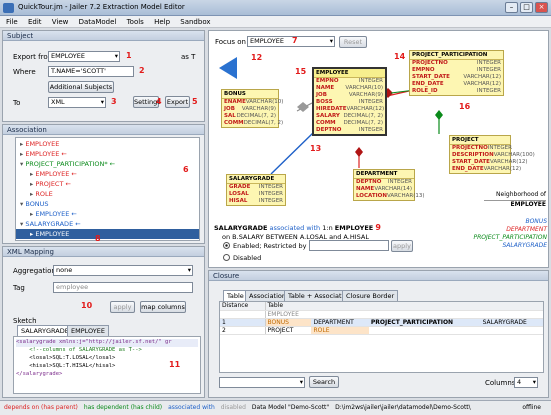 The height and width of the screenshot is (415, 551). Describe the element at coordinates (107, 224) in the screenshot. I see `tree-item: ▾ SALARYGRADE ←` at that location.